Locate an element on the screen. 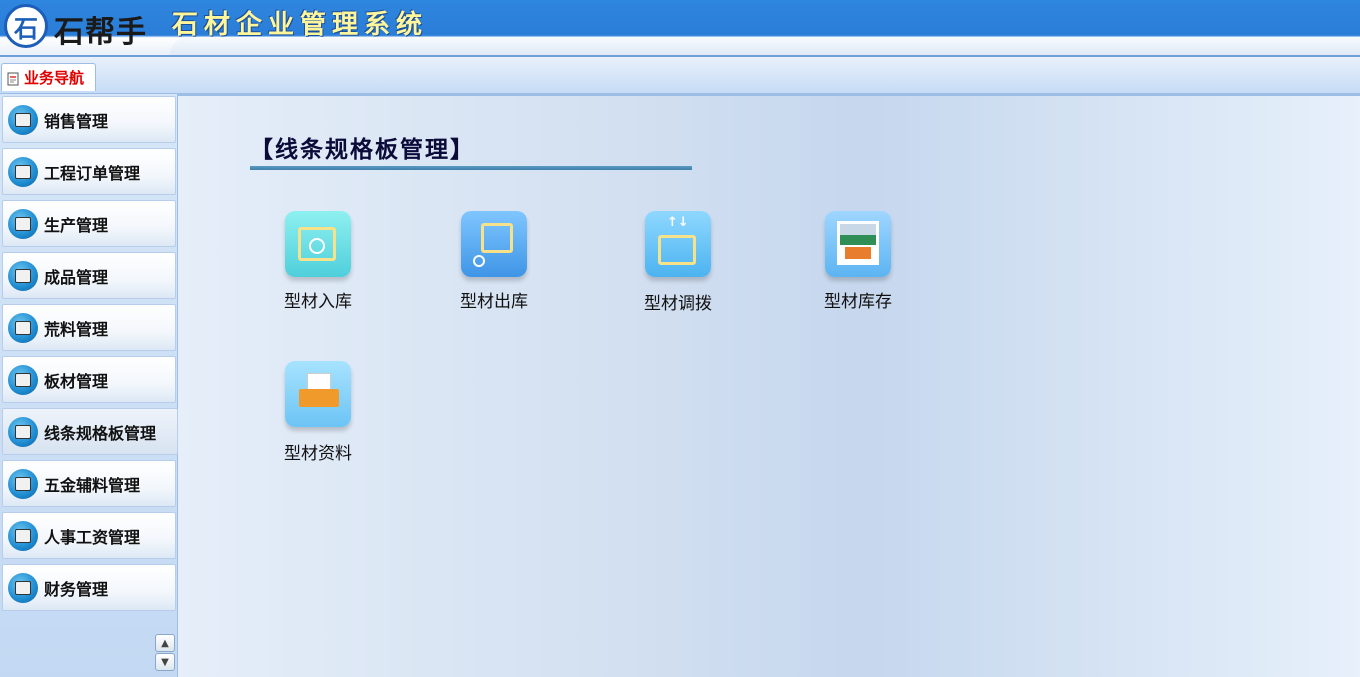  inventory-icon is located at coordinates (858, 244).